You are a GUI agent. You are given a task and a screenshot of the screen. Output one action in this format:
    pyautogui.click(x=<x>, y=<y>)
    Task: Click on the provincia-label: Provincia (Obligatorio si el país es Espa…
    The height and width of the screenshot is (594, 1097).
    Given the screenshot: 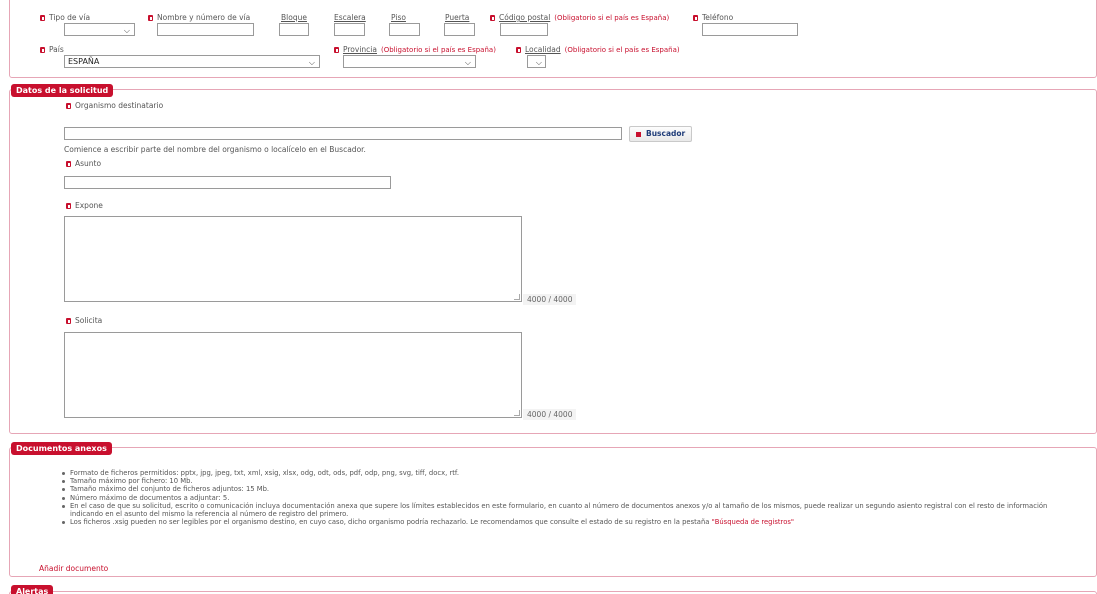 What is the action you would take?
    pyautogui.click(x=415, y=49)
    